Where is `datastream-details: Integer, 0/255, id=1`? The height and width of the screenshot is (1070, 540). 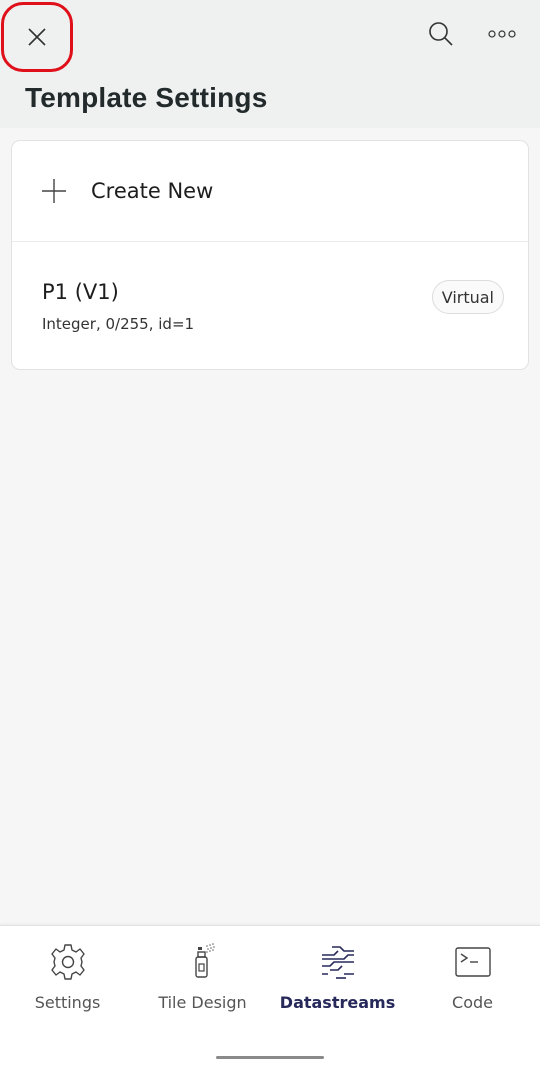
datastream-details: Integer, 0/255, id=1 is located at coordinates (118, 324).